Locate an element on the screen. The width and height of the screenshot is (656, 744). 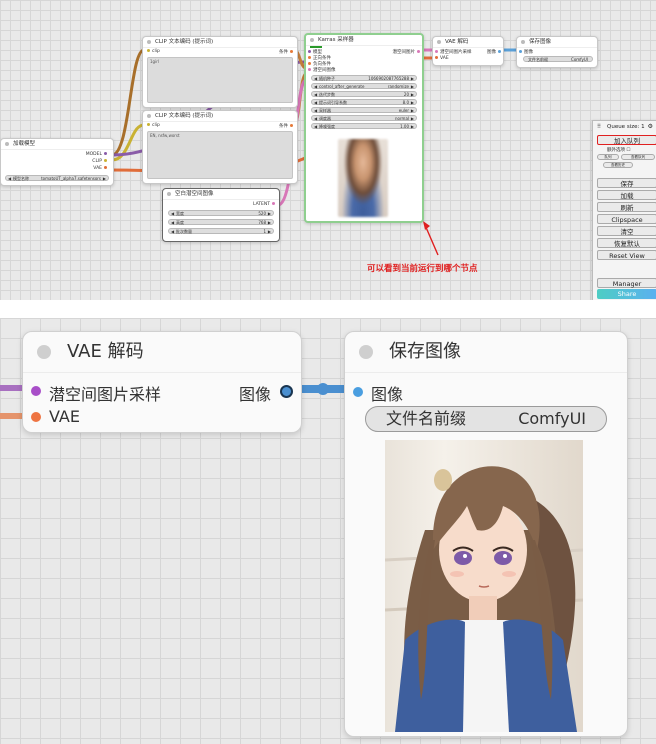
image-output-dot is located at coordinates (286, 391).